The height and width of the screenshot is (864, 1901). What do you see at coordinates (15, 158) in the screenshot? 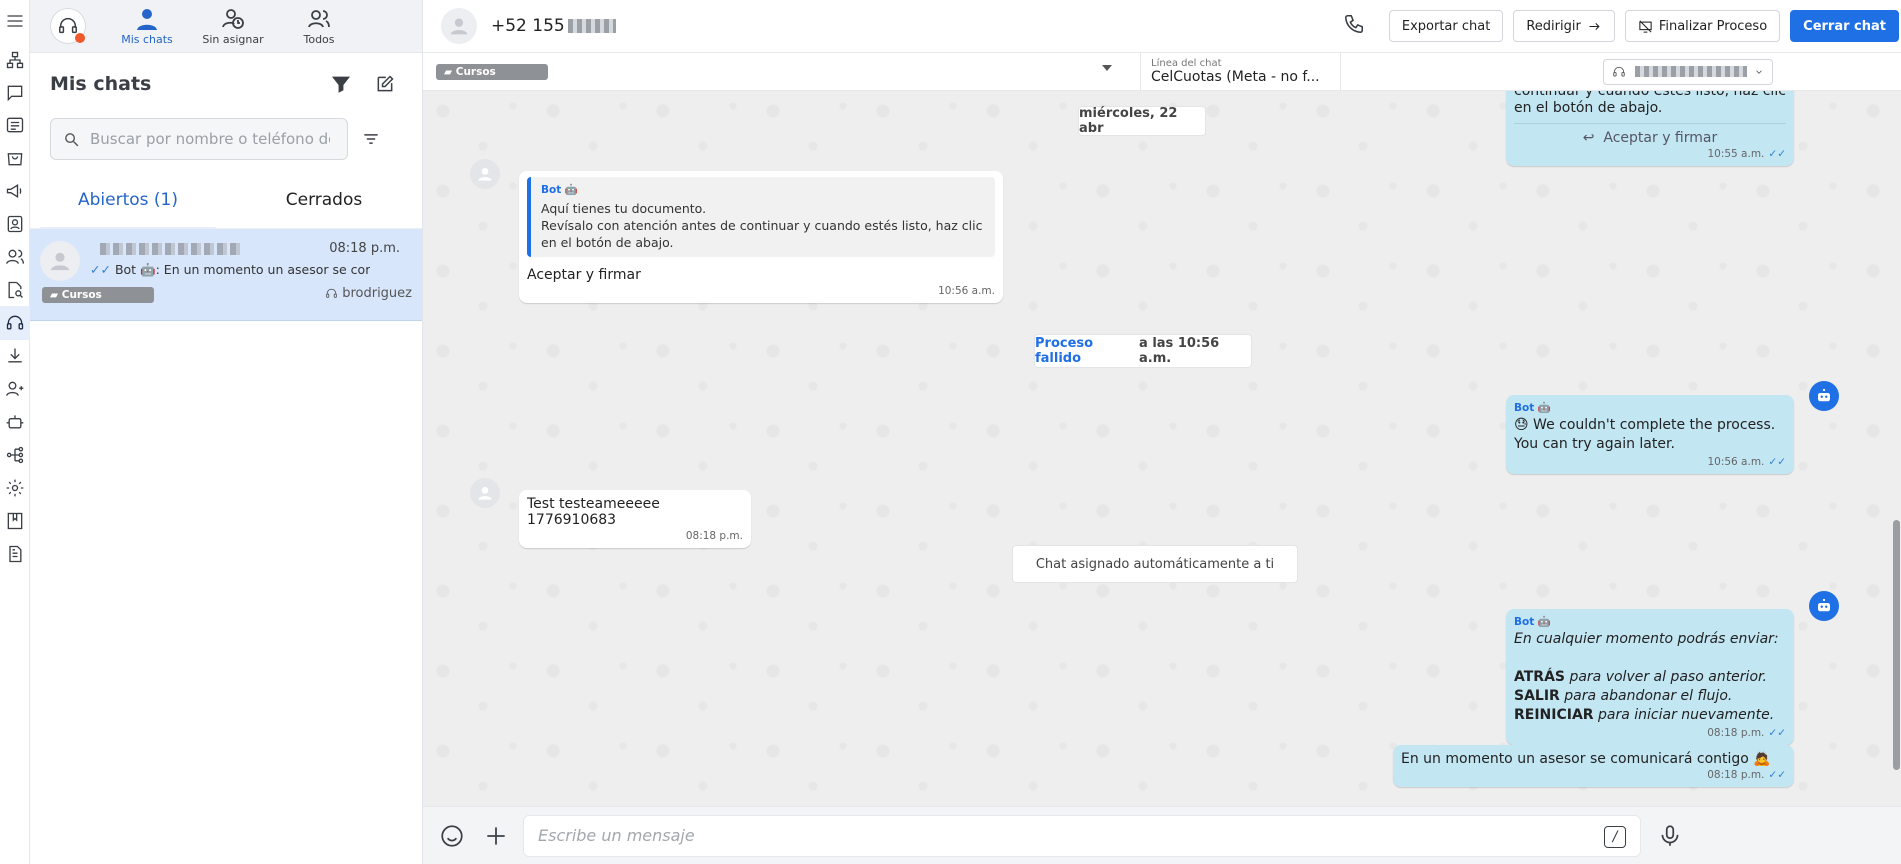
I see `shopping-bag-icon` at bounding box center [15, 158].